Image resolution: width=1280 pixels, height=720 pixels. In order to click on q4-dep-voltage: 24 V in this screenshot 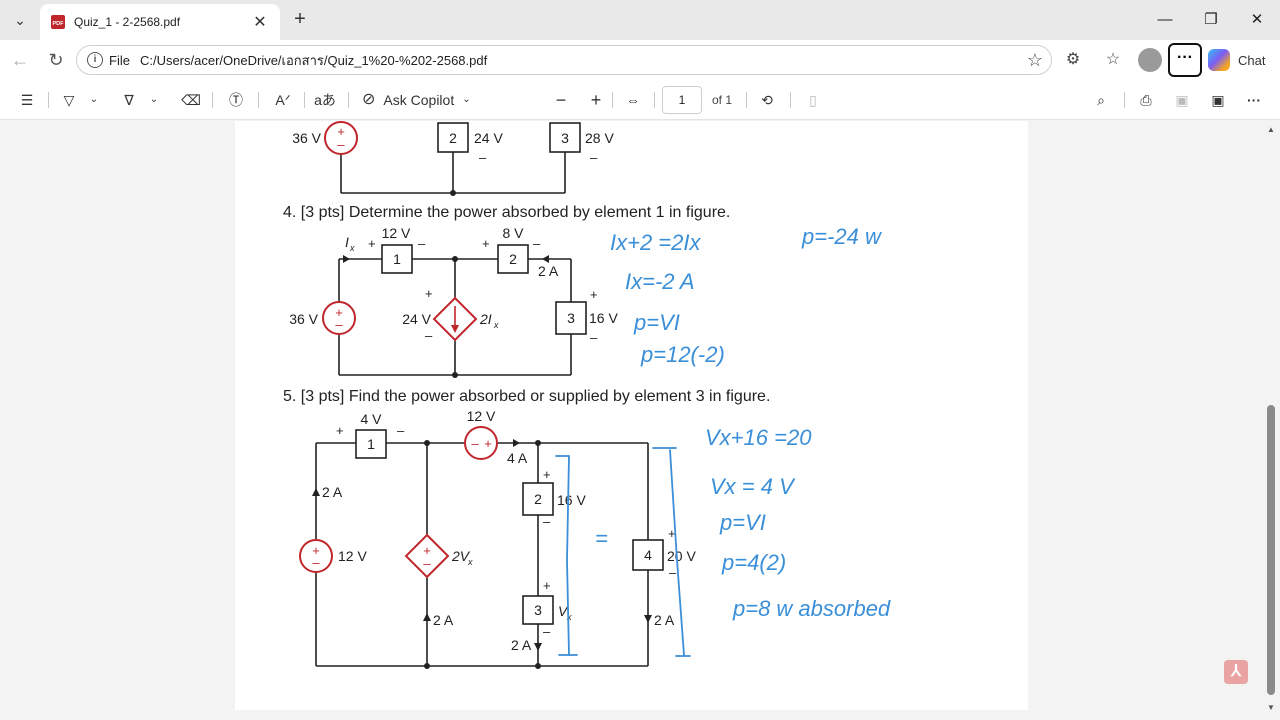, I will do `click(416, 319)`.